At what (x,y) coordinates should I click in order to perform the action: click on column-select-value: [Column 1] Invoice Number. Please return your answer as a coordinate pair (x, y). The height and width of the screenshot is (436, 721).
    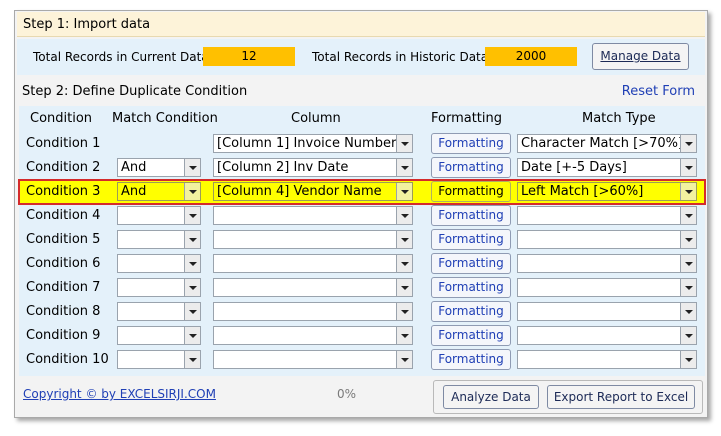
    Looking at the image, I should click on (307, 143).